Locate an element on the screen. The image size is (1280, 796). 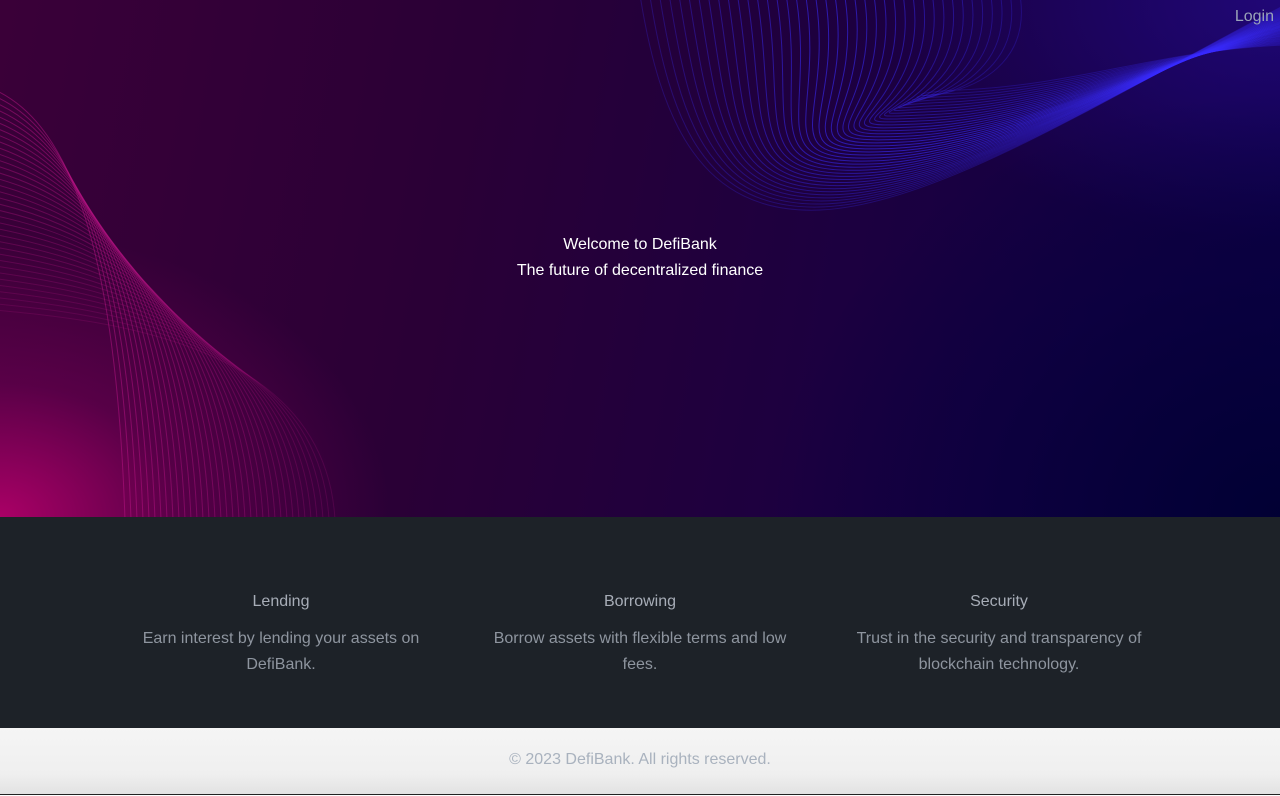
feature-title: Lending is located at coordinates (281, 601).